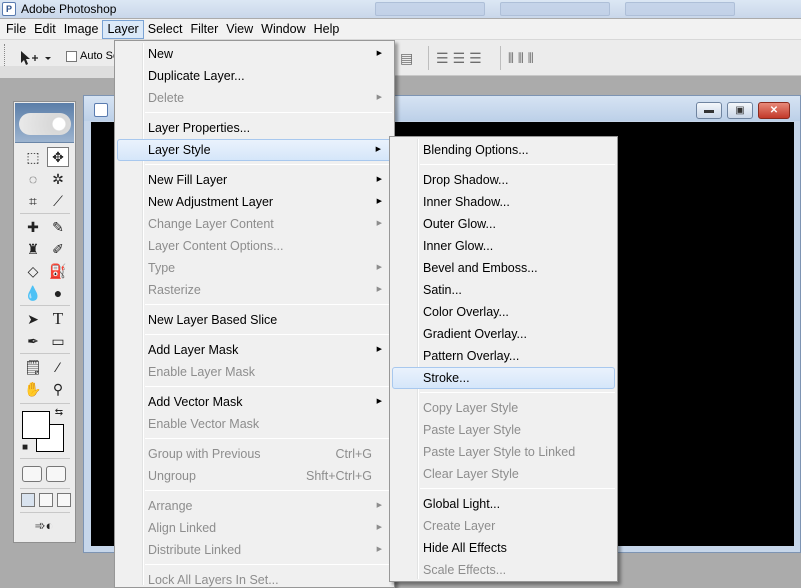  What do you see at coordinates (58, 271) in the screenshot?
I see `paint-bucket-icon: ⛽` at bounding box center [58, 271].